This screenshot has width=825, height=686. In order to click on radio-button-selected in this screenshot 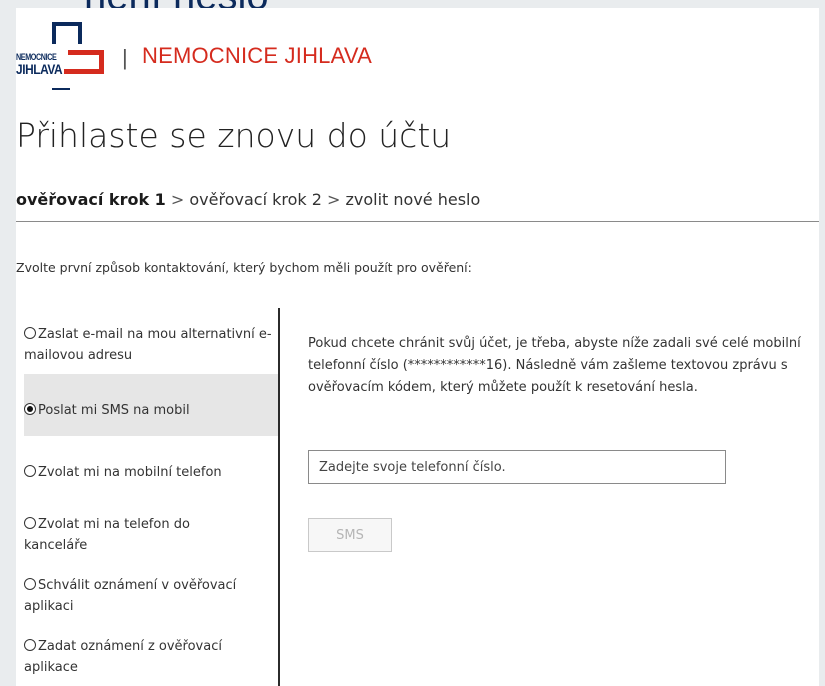, I will do `click(30, 409)`.